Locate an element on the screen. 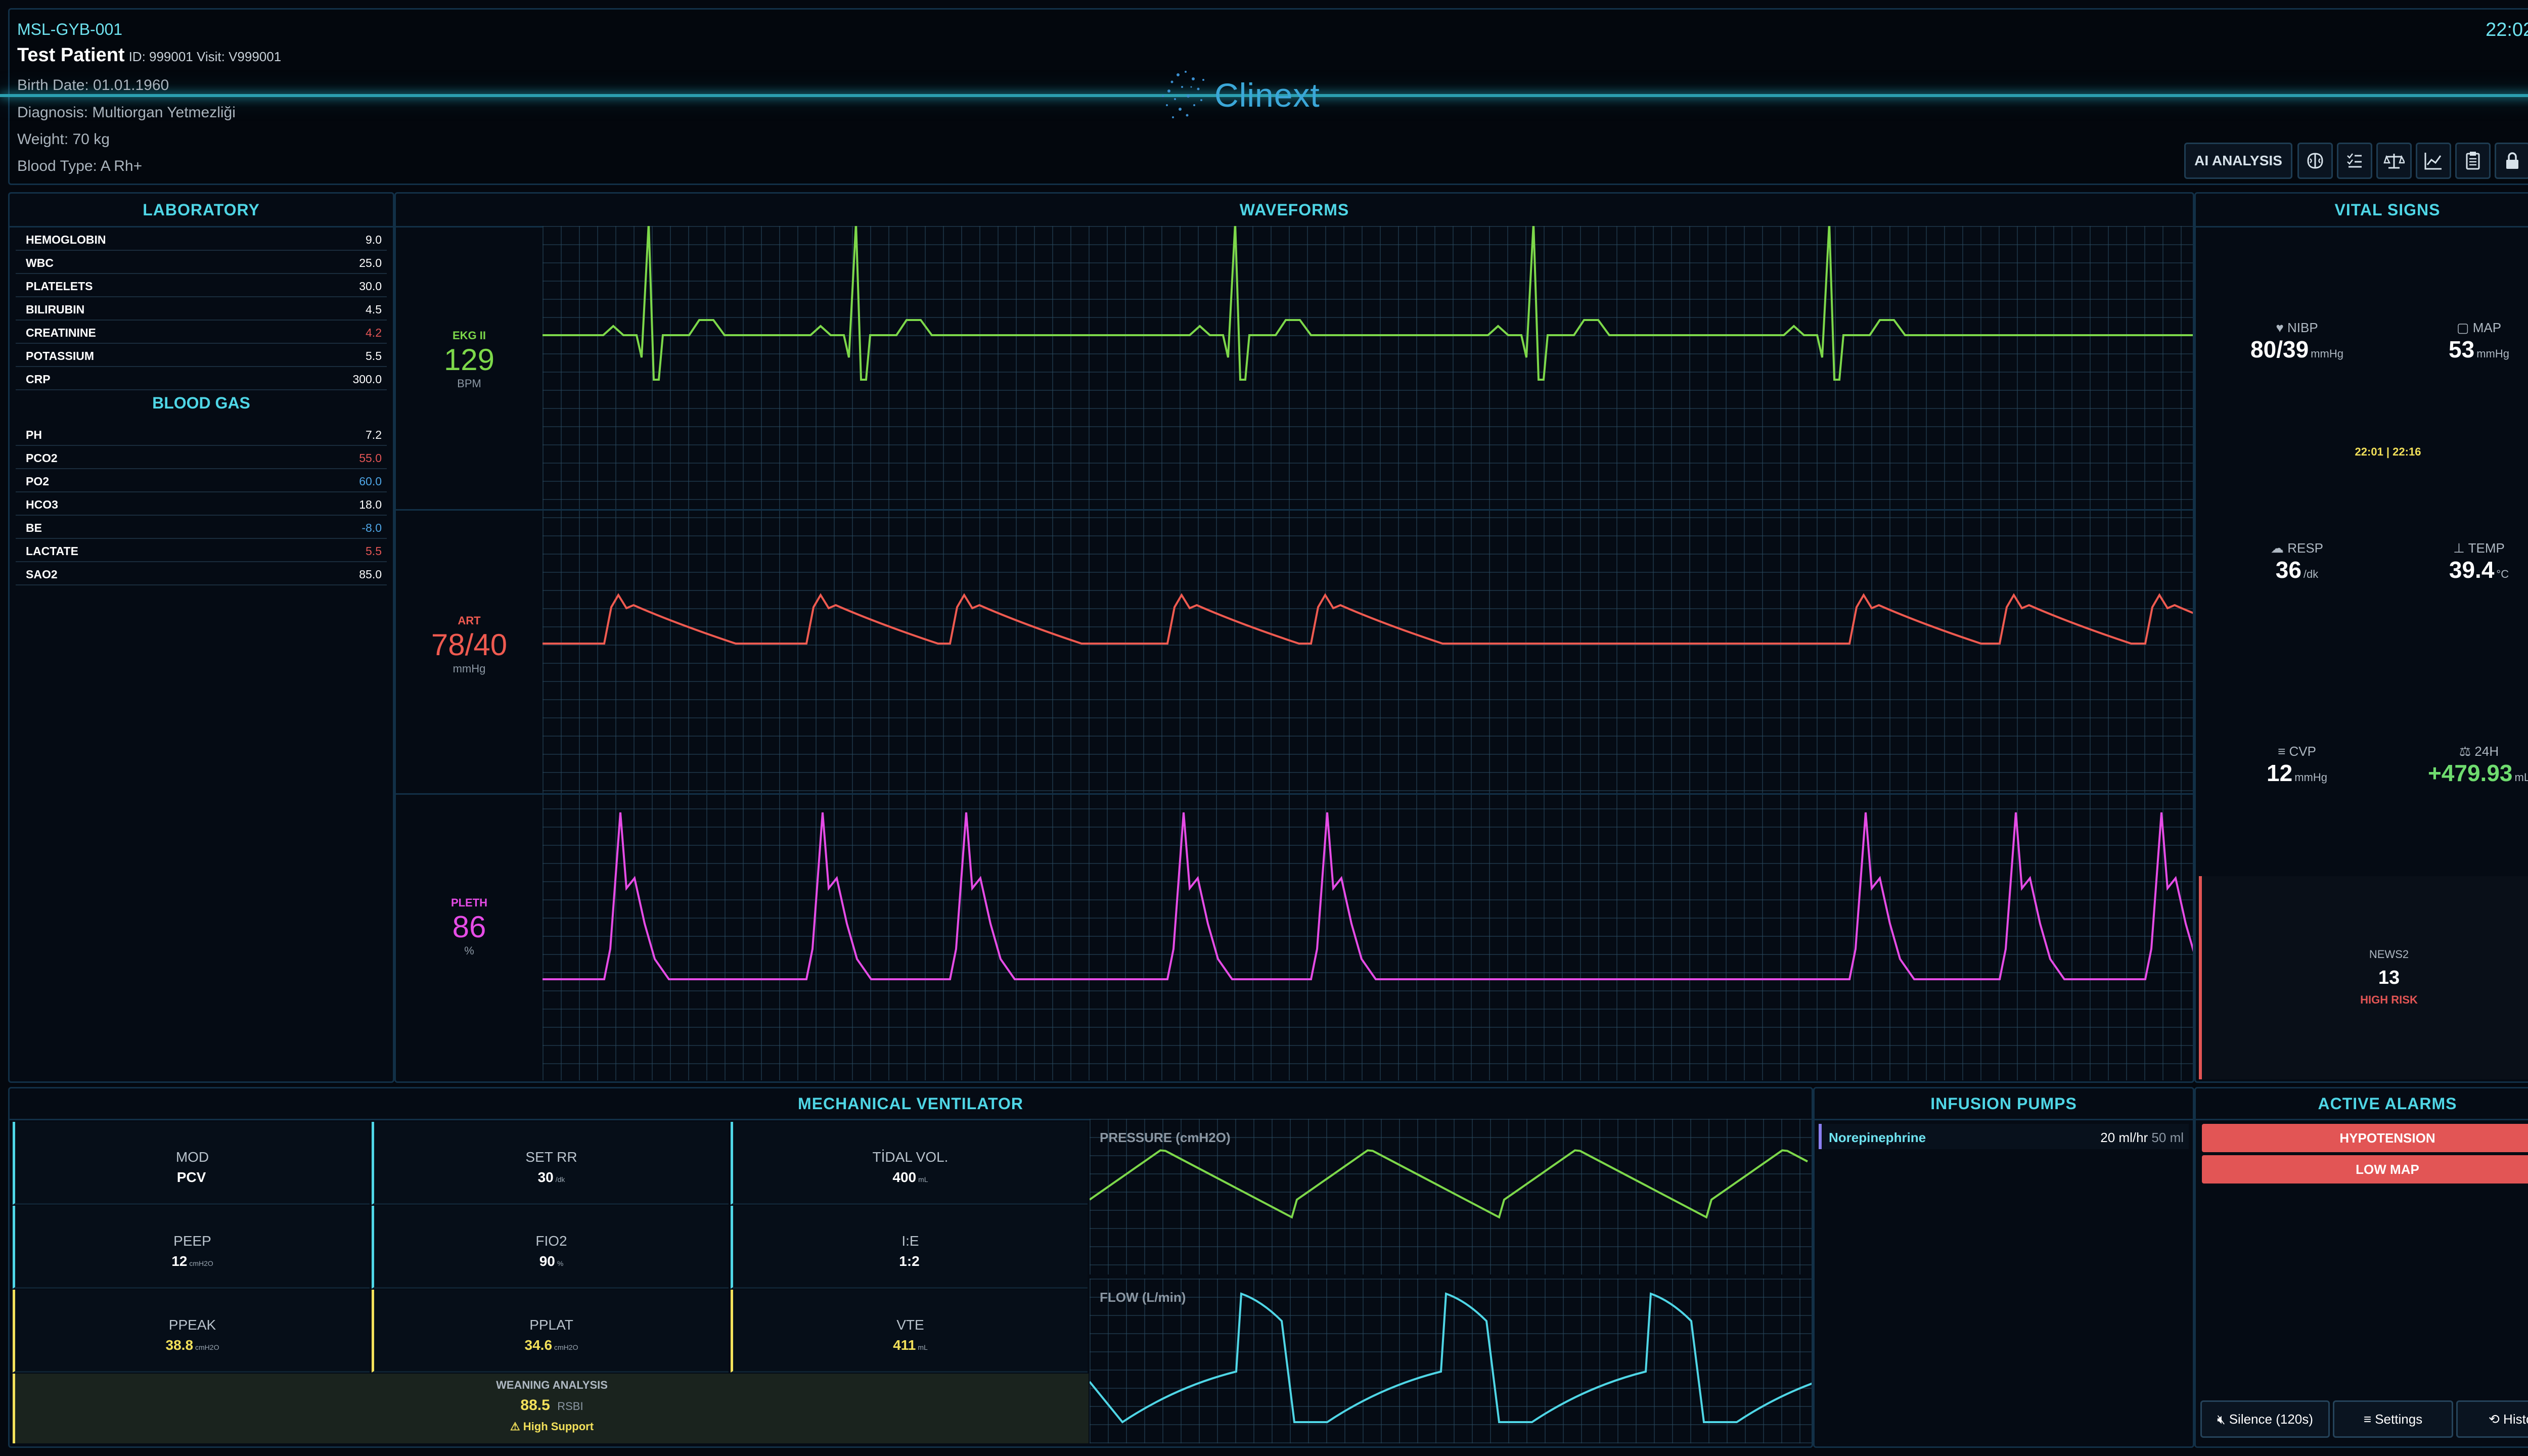 This screenshot has width=2528, height=1456. cvp-label: CVP is located at coordinates (2303, 751).